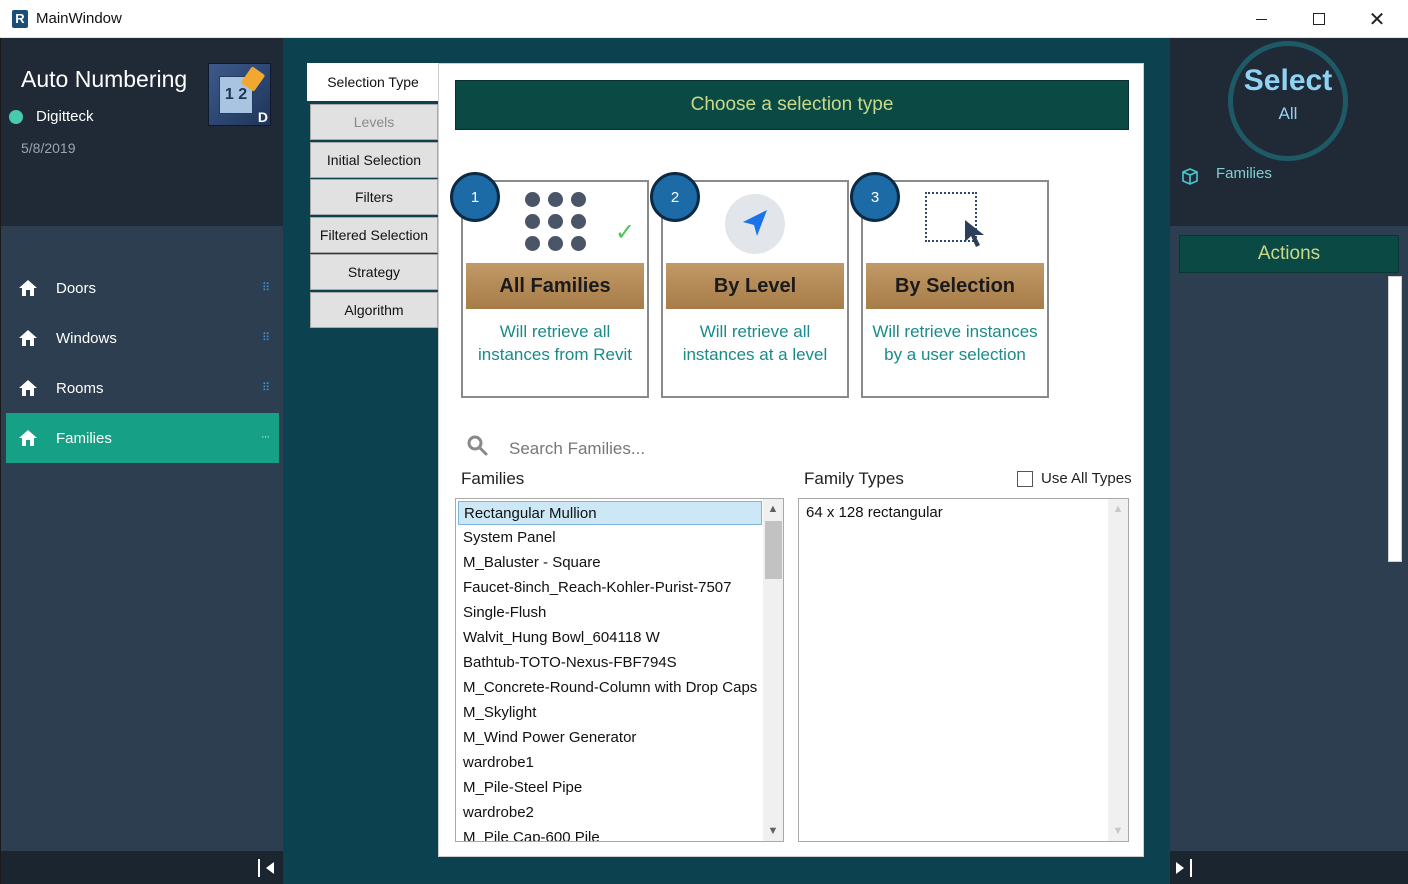 The width and height of the screenshot is (1408, 884). What do you see at coordinates (475, 197) in the screenshot?
I see `card-number-badge: 1` at bounding box center [475, 197].